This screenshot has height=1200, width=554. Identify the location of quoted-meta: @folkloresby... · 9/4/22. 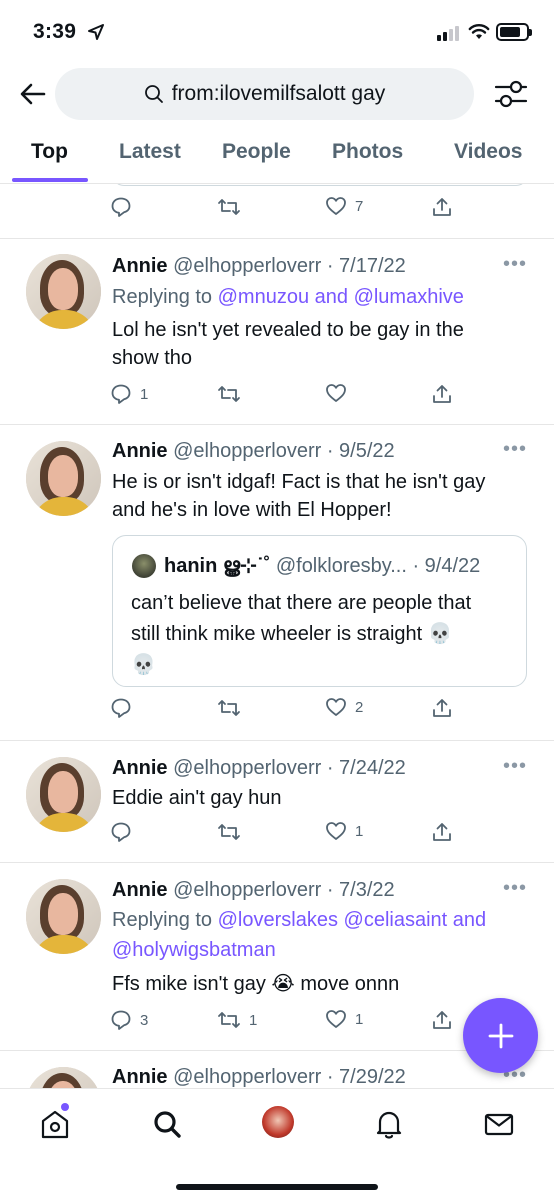
(378, 566).